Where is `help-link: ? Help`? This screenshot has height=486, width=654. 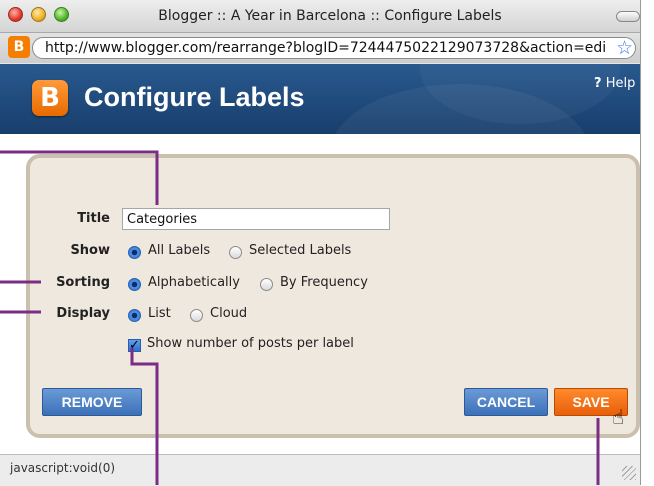
help-link: ? Help is located at coordinates (614, 83).